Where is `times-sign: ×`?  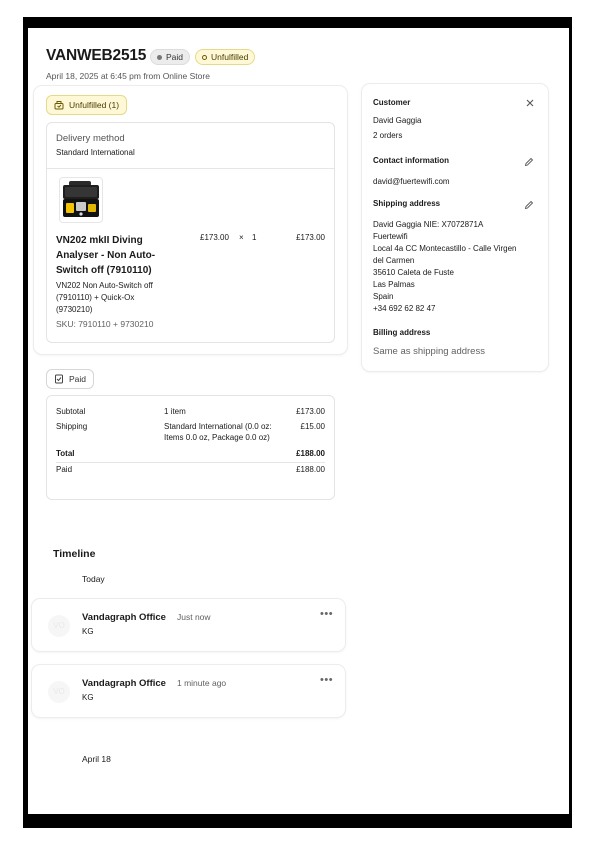 times-sign: × is located at coordinates (241, 237).